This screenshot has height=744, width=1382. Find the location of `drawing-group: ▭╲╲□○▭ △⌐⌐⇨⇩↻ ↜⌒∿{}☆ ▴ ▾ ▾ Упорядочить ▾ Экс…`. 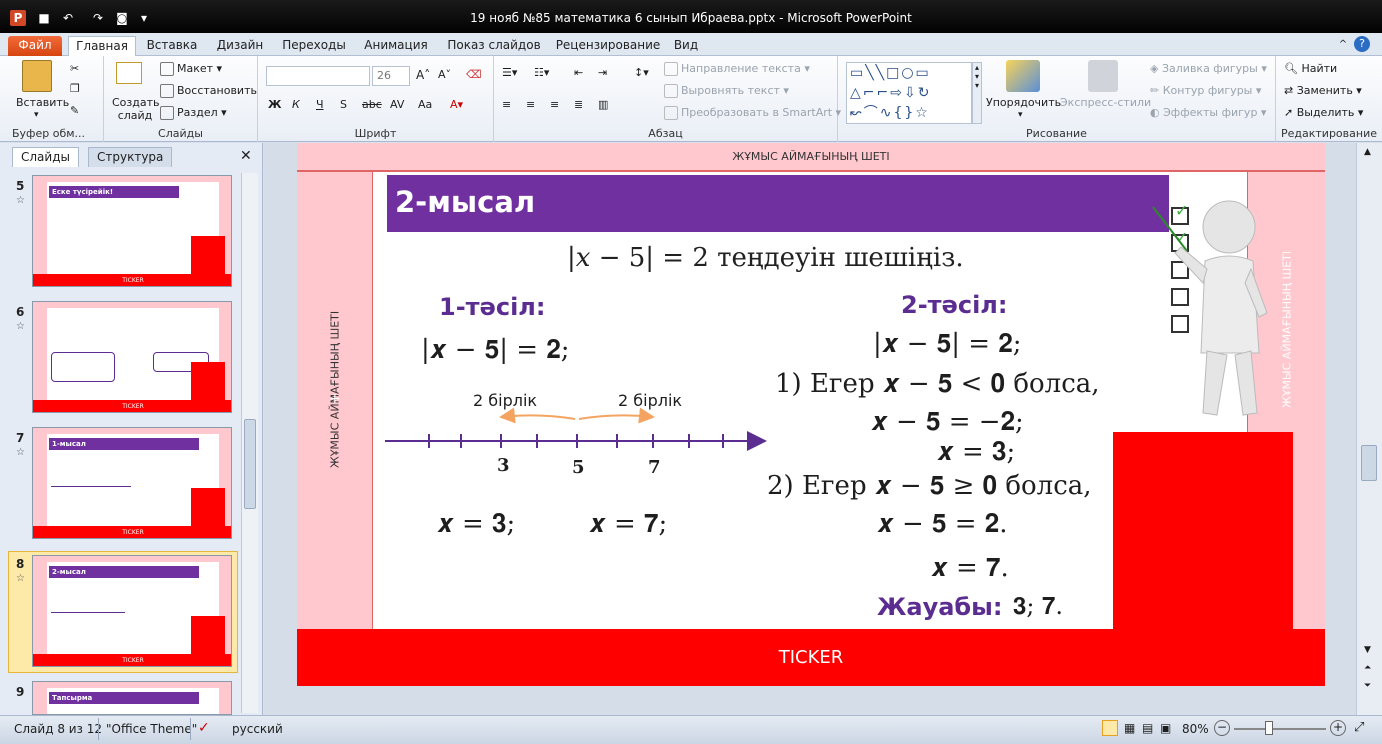

drawing-group: ▭╲╲□○▭ △⌐⌐⇨⇩↻ ↜⌒∿{}☆ ▴ ▾ ▾ Упорядочить ▾ Экс… is located at coordinates (1057, 99).